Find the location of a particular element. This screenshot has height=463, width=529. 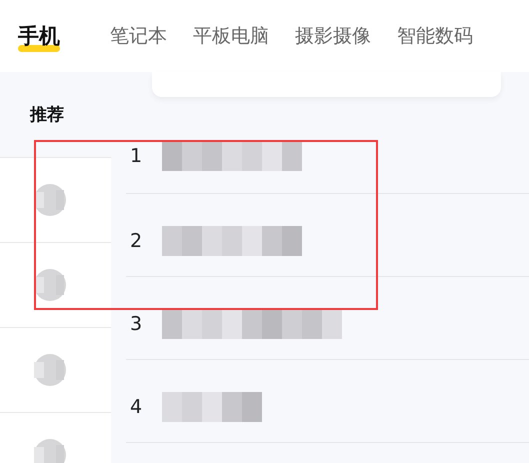

sidebar-heading: 推荐 is located at coordinates (55, 114).